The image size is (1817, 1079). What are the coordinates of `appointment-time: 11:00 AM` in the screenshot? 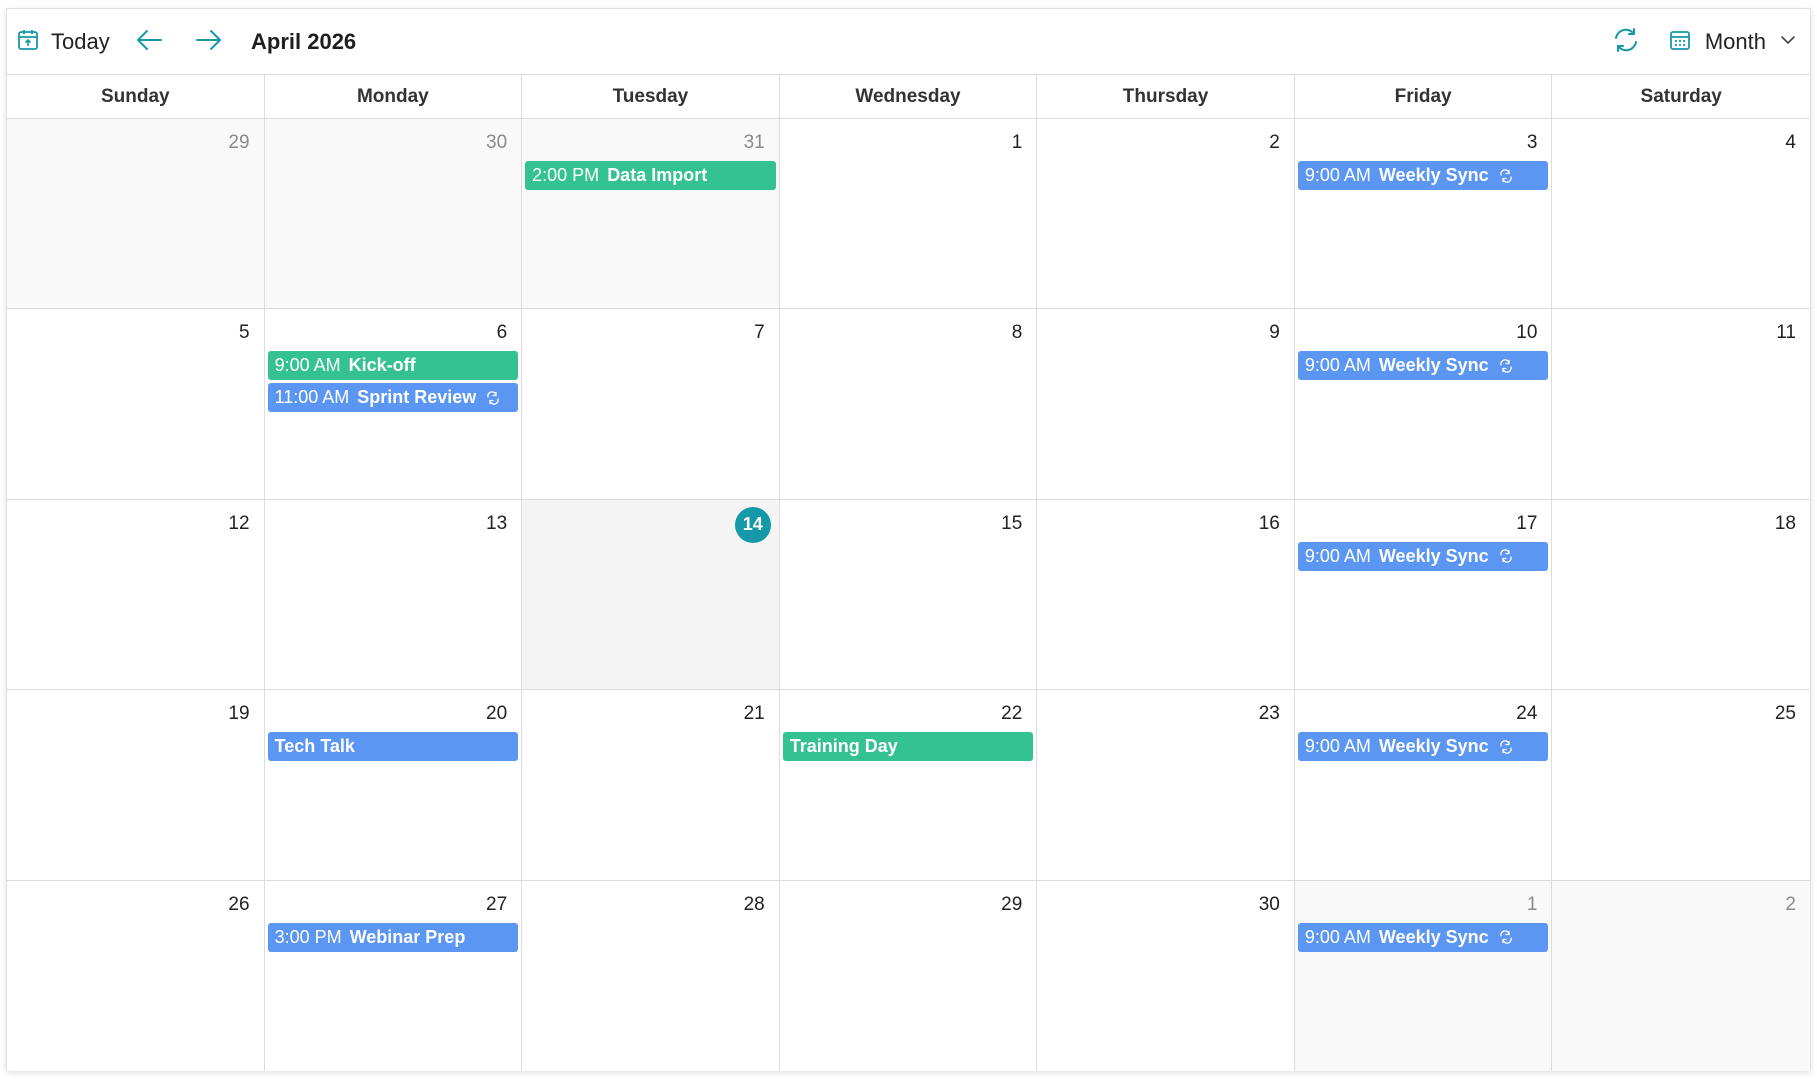 It's located at (312, 397).